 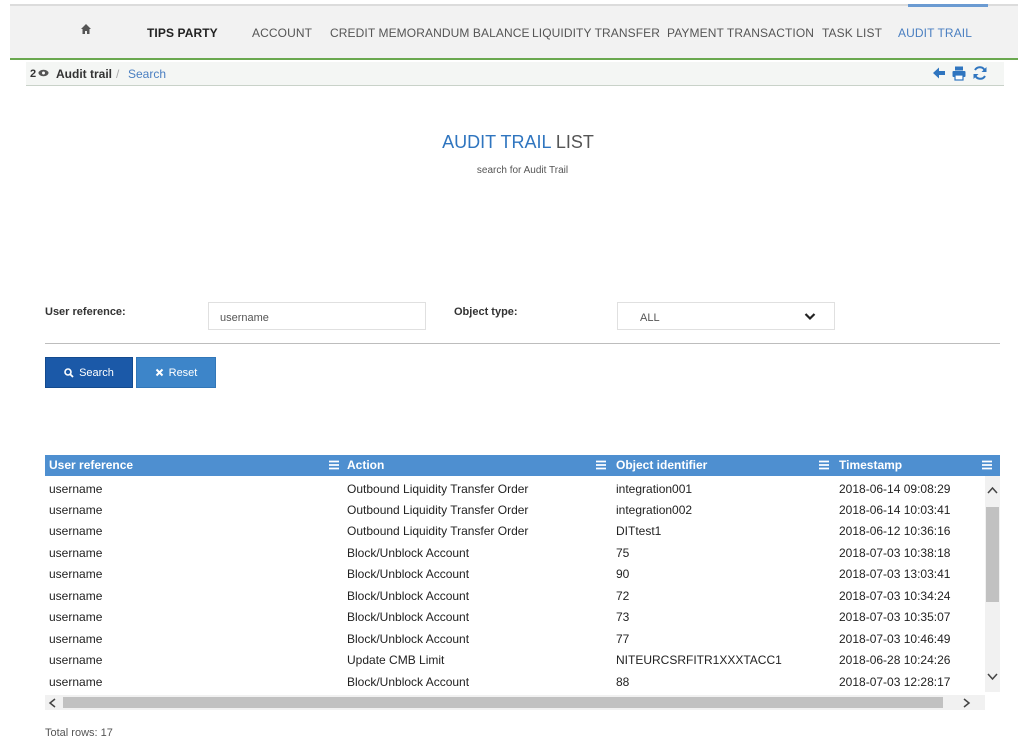 What do you see at coordinates (147, 74) in the screenshot?
I see `breadcrumb-search: Search` at bounding box center [147, 74].